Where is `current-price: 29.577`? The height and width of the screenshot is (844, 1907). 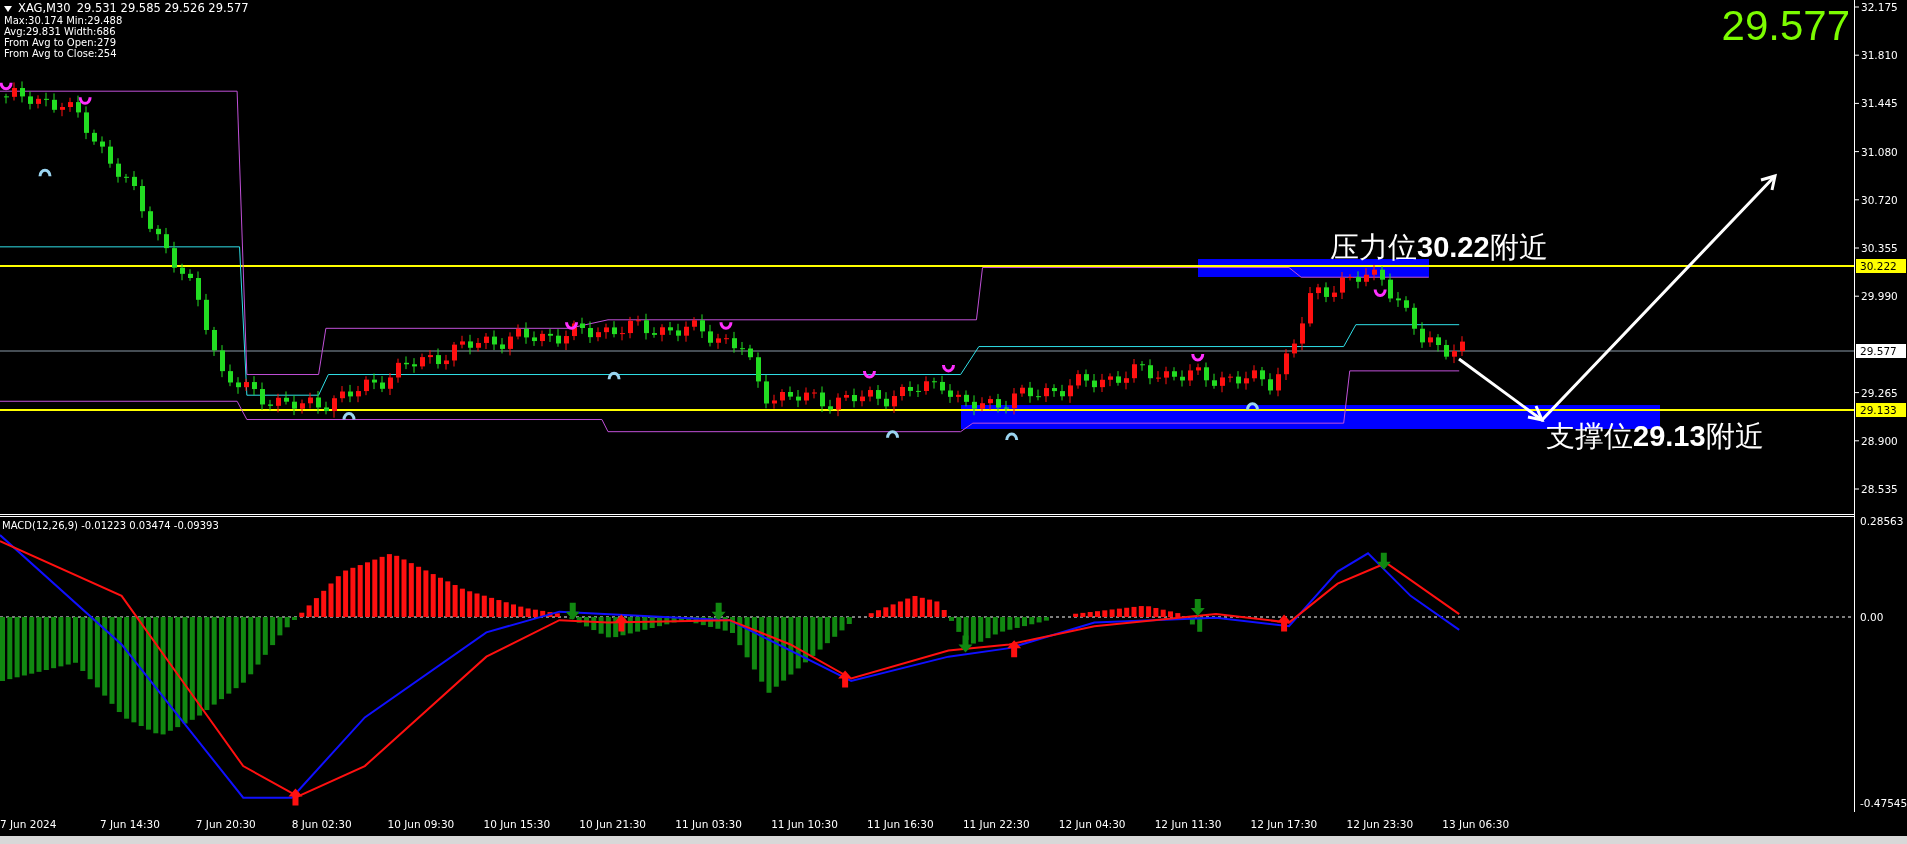
current-price: 29.577 is located at coordinates (1785, 26).